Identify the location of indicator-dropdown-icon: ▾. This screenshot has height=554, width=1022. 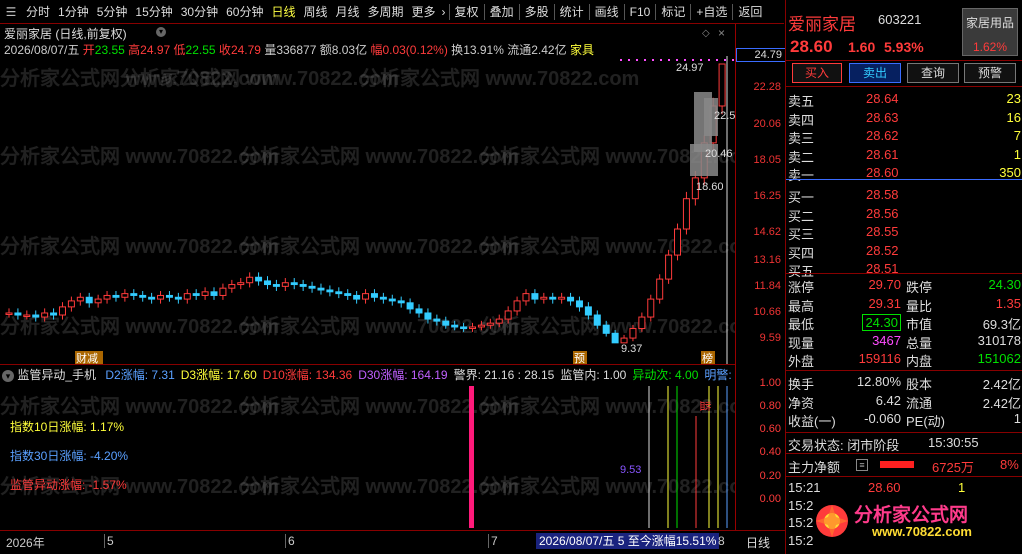
(8, 375).